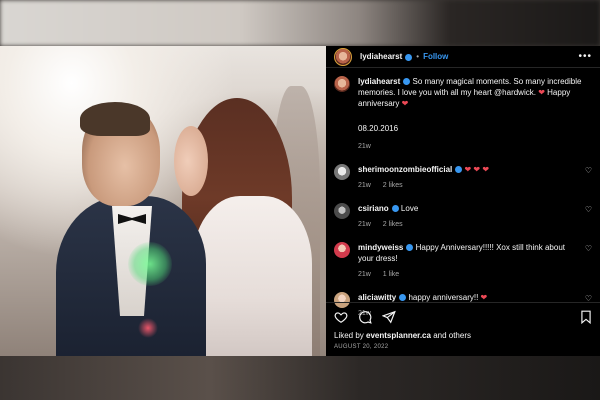 The width and height of the screenshot is (600, 400). Describe the element at coordinates (115, 119) in the screenshot. I see `photo-groom-hair` at that location.